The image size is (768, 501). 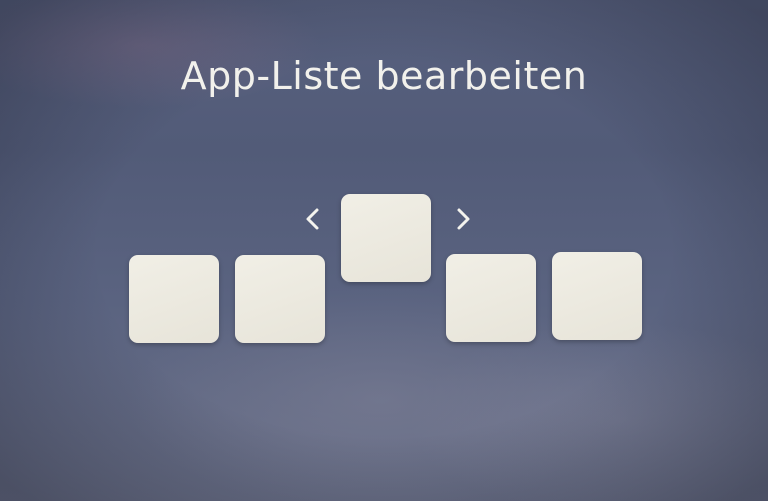 What do you see at coordinates (384, 76) in the screenshot?
I see `page-title: App-Liste bearbeiten` at bounding box center [384, 76].